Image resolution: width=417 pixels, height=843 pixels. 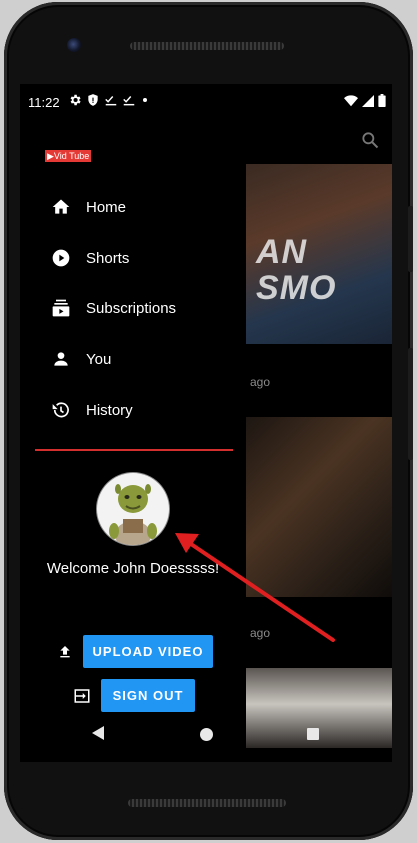 I want to click on video-thumbnail: AN SMO, so click(x=319, y=254).